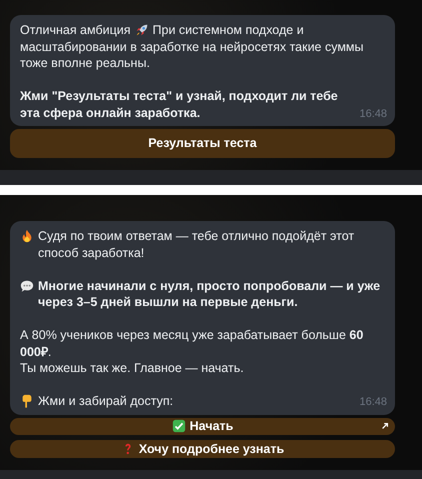 This screenshot has width=422, height=479. Describe the element at coordinates (197, 244) in the screenshot. I see `message-text: Судя по твоим ответам — тебе отлично подойдёт этот способ заработка!` at that location.